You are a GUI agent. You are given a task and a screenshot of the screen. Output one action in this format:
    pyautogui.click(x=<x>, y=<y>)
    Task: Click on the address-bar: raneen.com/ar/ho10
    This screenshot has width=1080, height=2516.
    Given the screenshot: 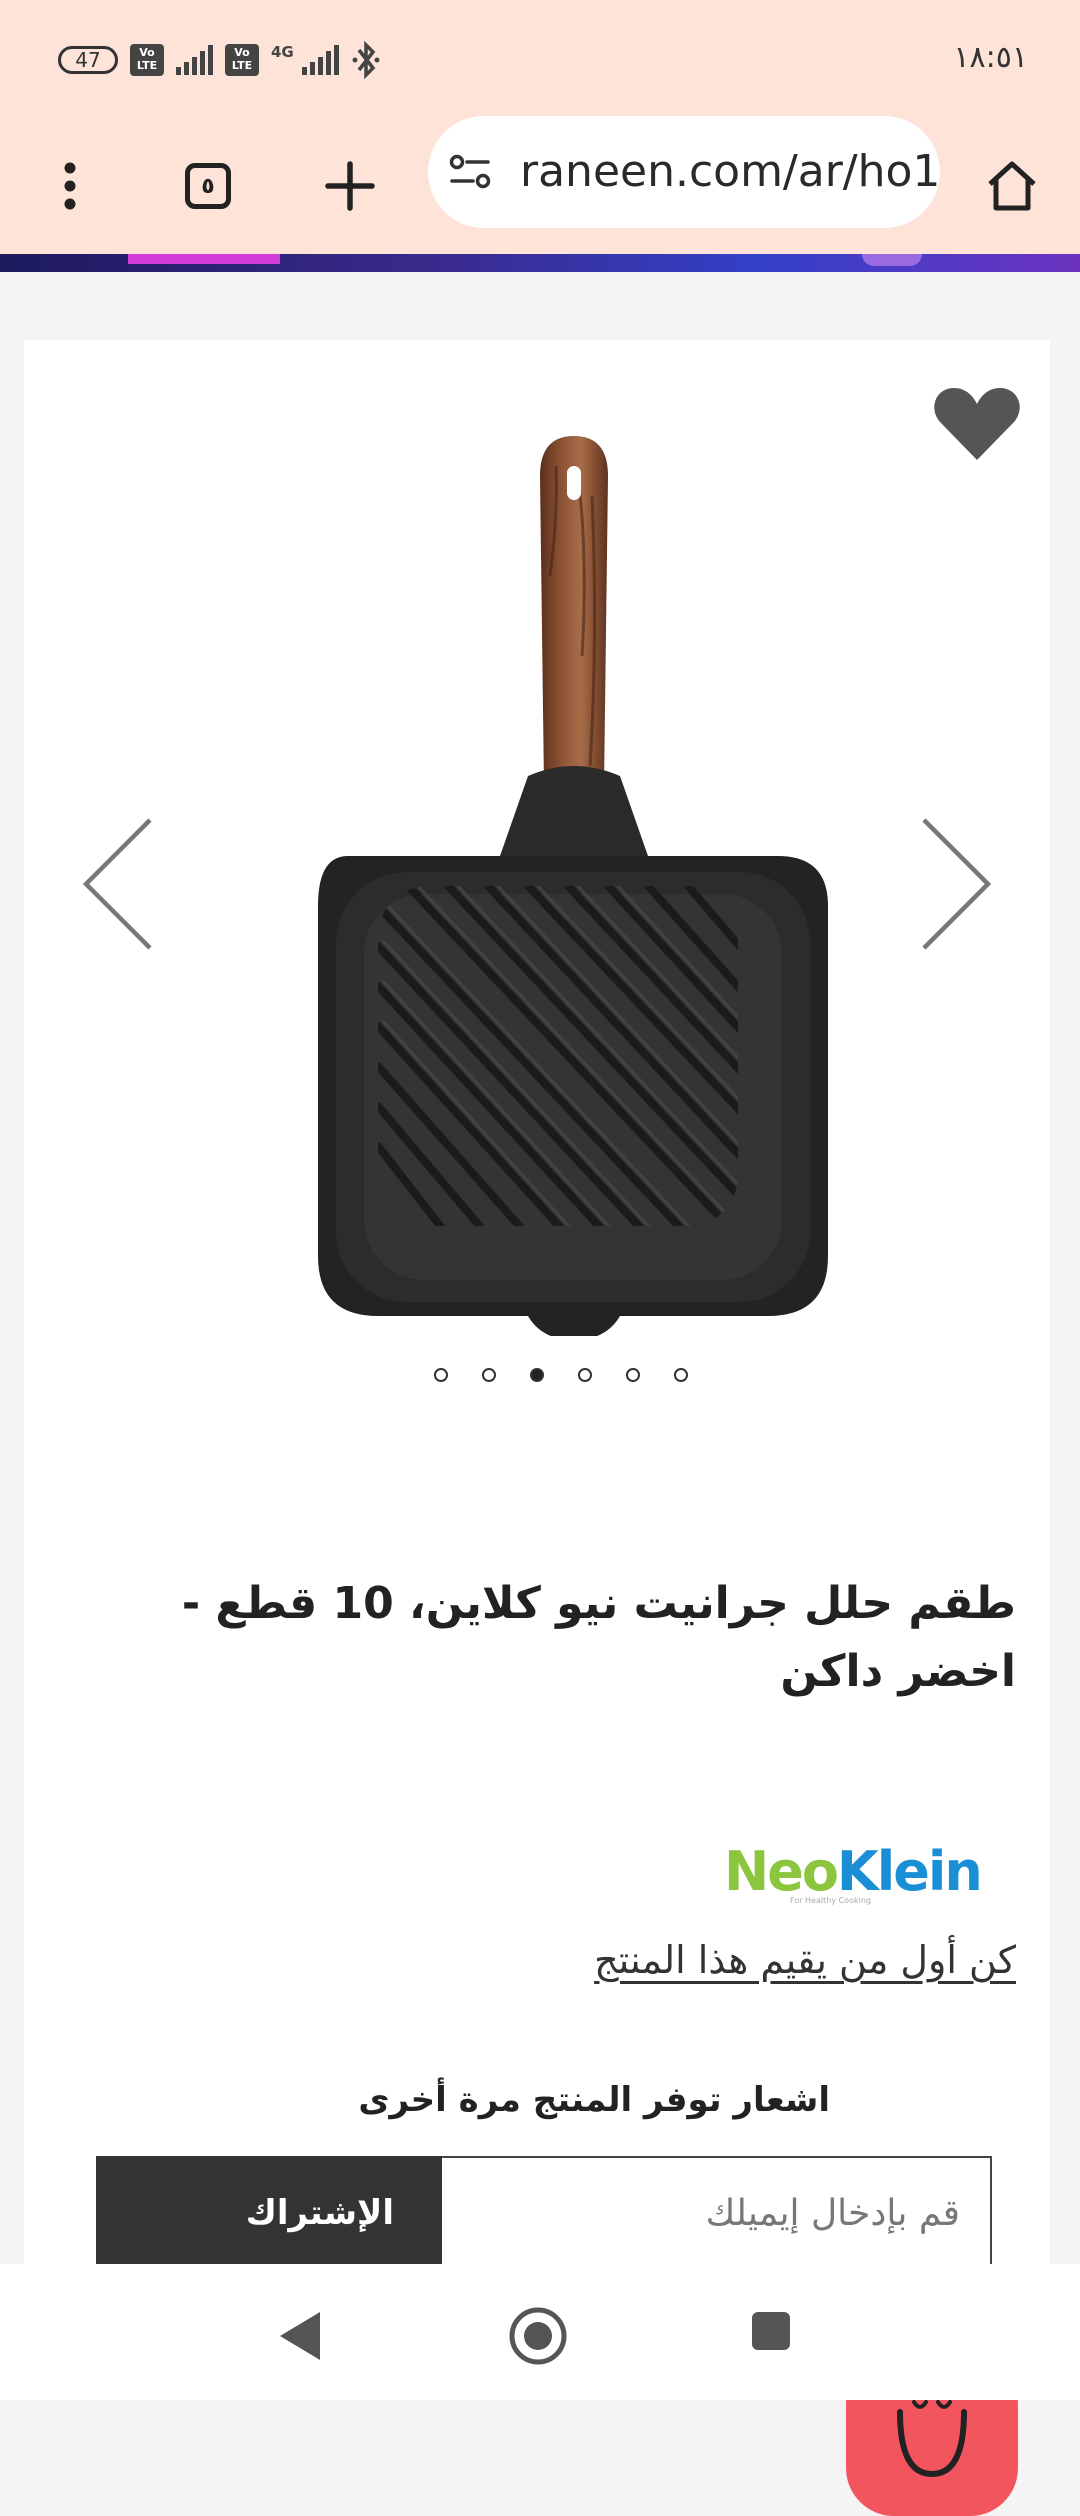 What is the action you would take?
    pyautogui.click(x=684, y=172)
    